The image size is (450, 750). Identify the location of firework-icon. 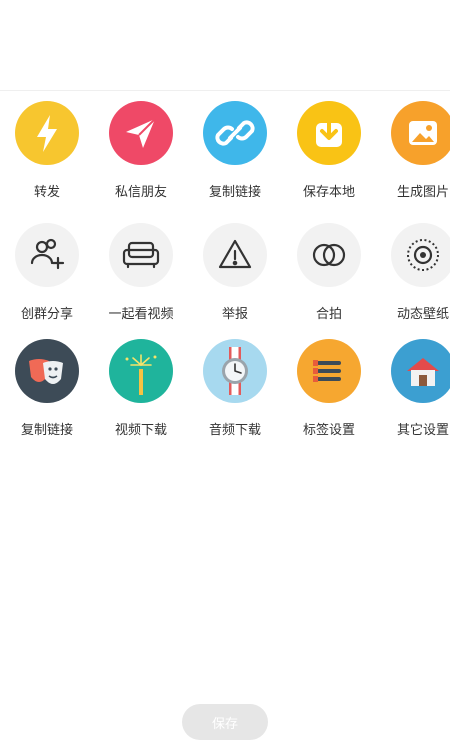
(141, 371).